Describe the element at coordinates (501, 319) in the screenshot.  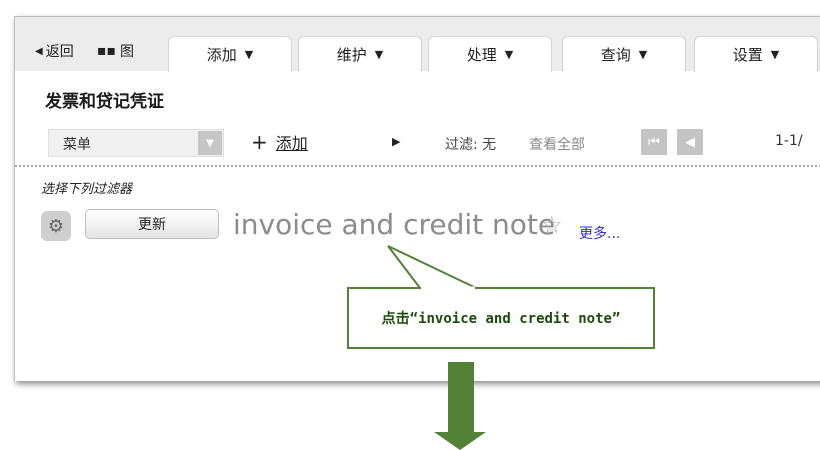
I see `callout-text: 点击“invoice and credit note”` at that location.